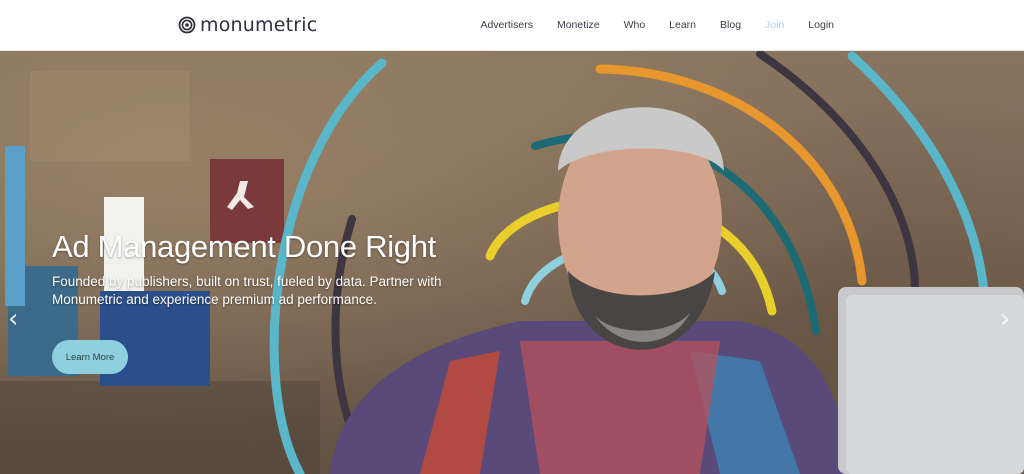  What do you see at coordinates (774, 25) in the screenshot?
I see `nav-join: Join` at bounding box center [774, 25].